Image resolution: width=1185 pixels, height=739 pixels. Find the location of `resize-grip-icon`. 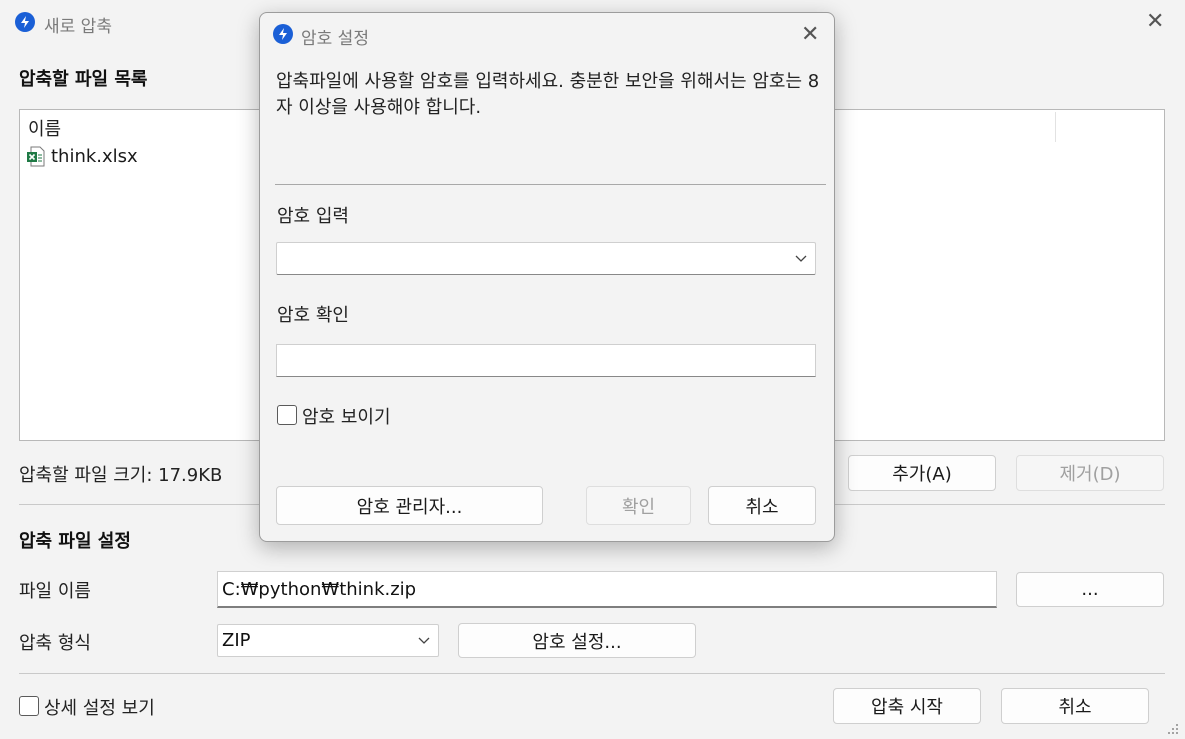

resize-grip-icon is located at coordinates (1172, 728).